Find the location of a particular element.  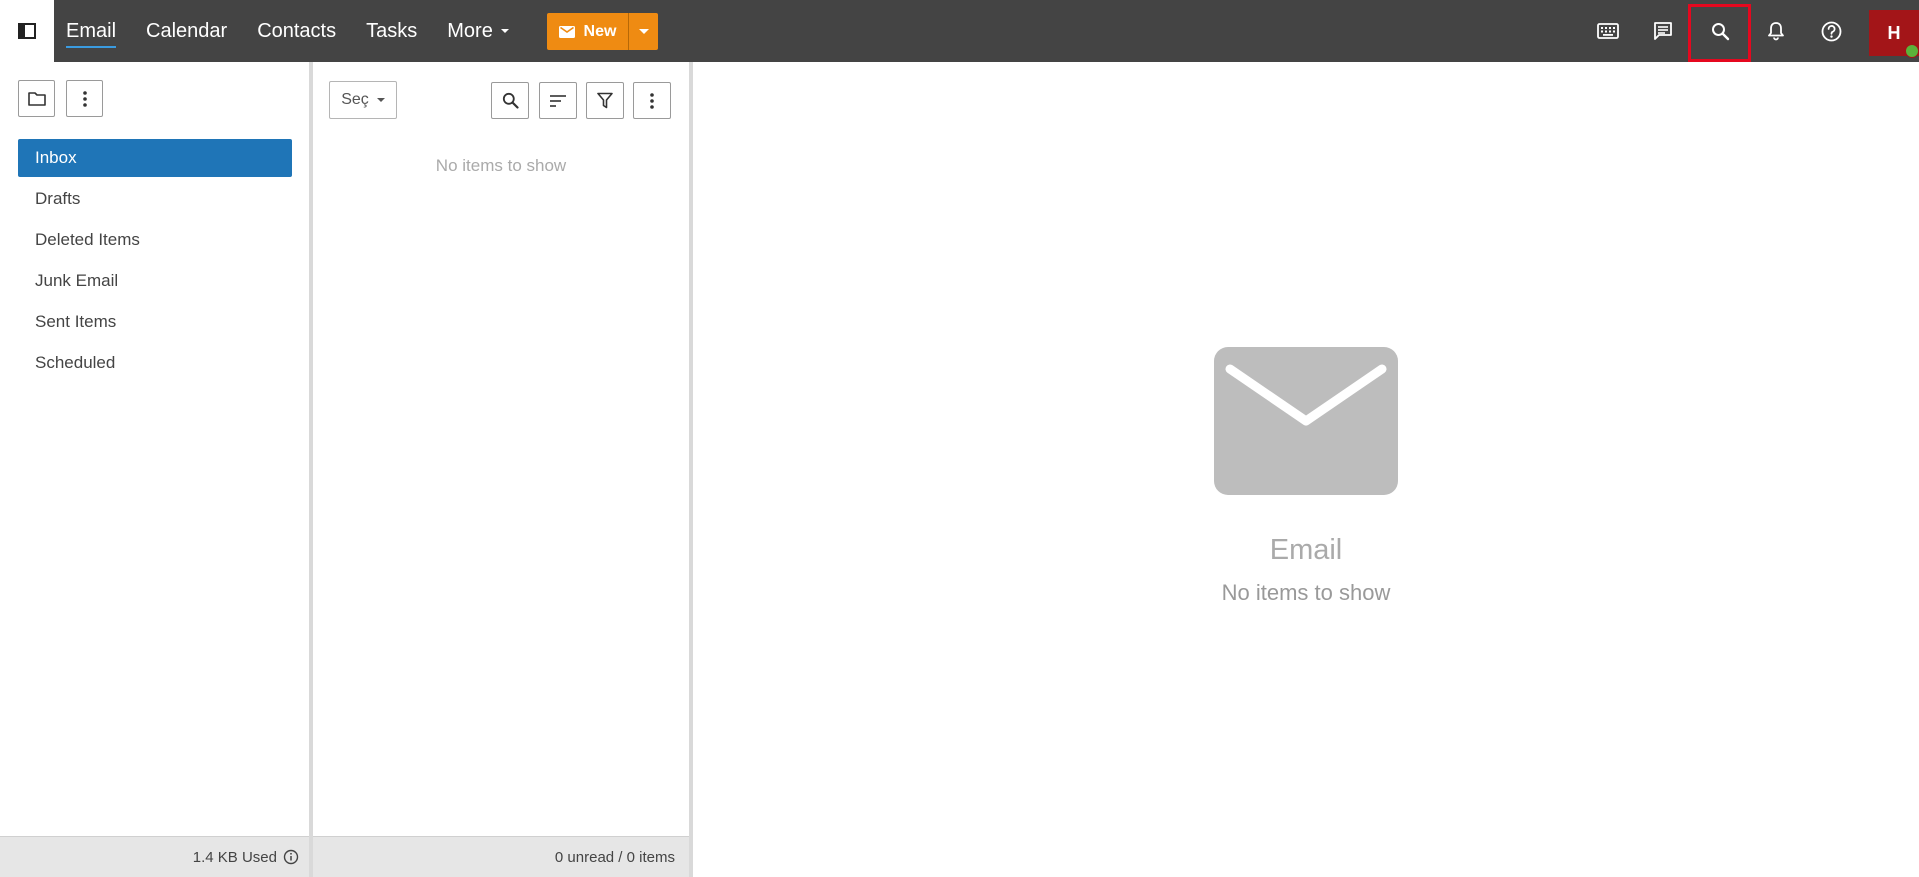

folder-item-junk-email: Junk Email is located at coordinates (155, 281).